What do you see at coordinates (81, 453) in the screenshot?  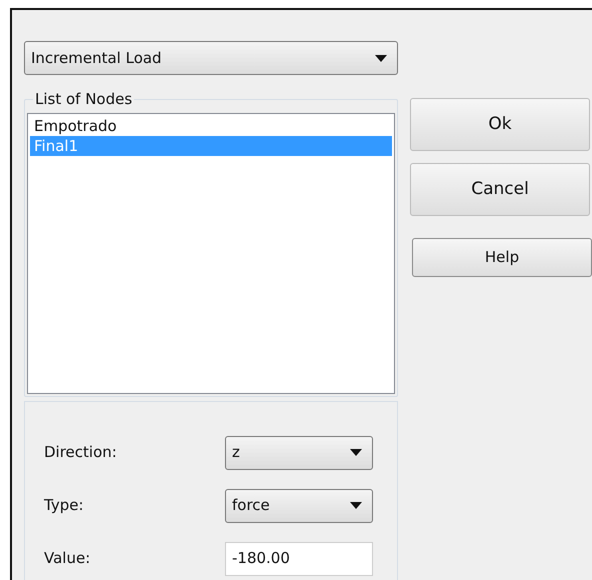 I see `field-label: Direction:` at bounding box center [81, 453].